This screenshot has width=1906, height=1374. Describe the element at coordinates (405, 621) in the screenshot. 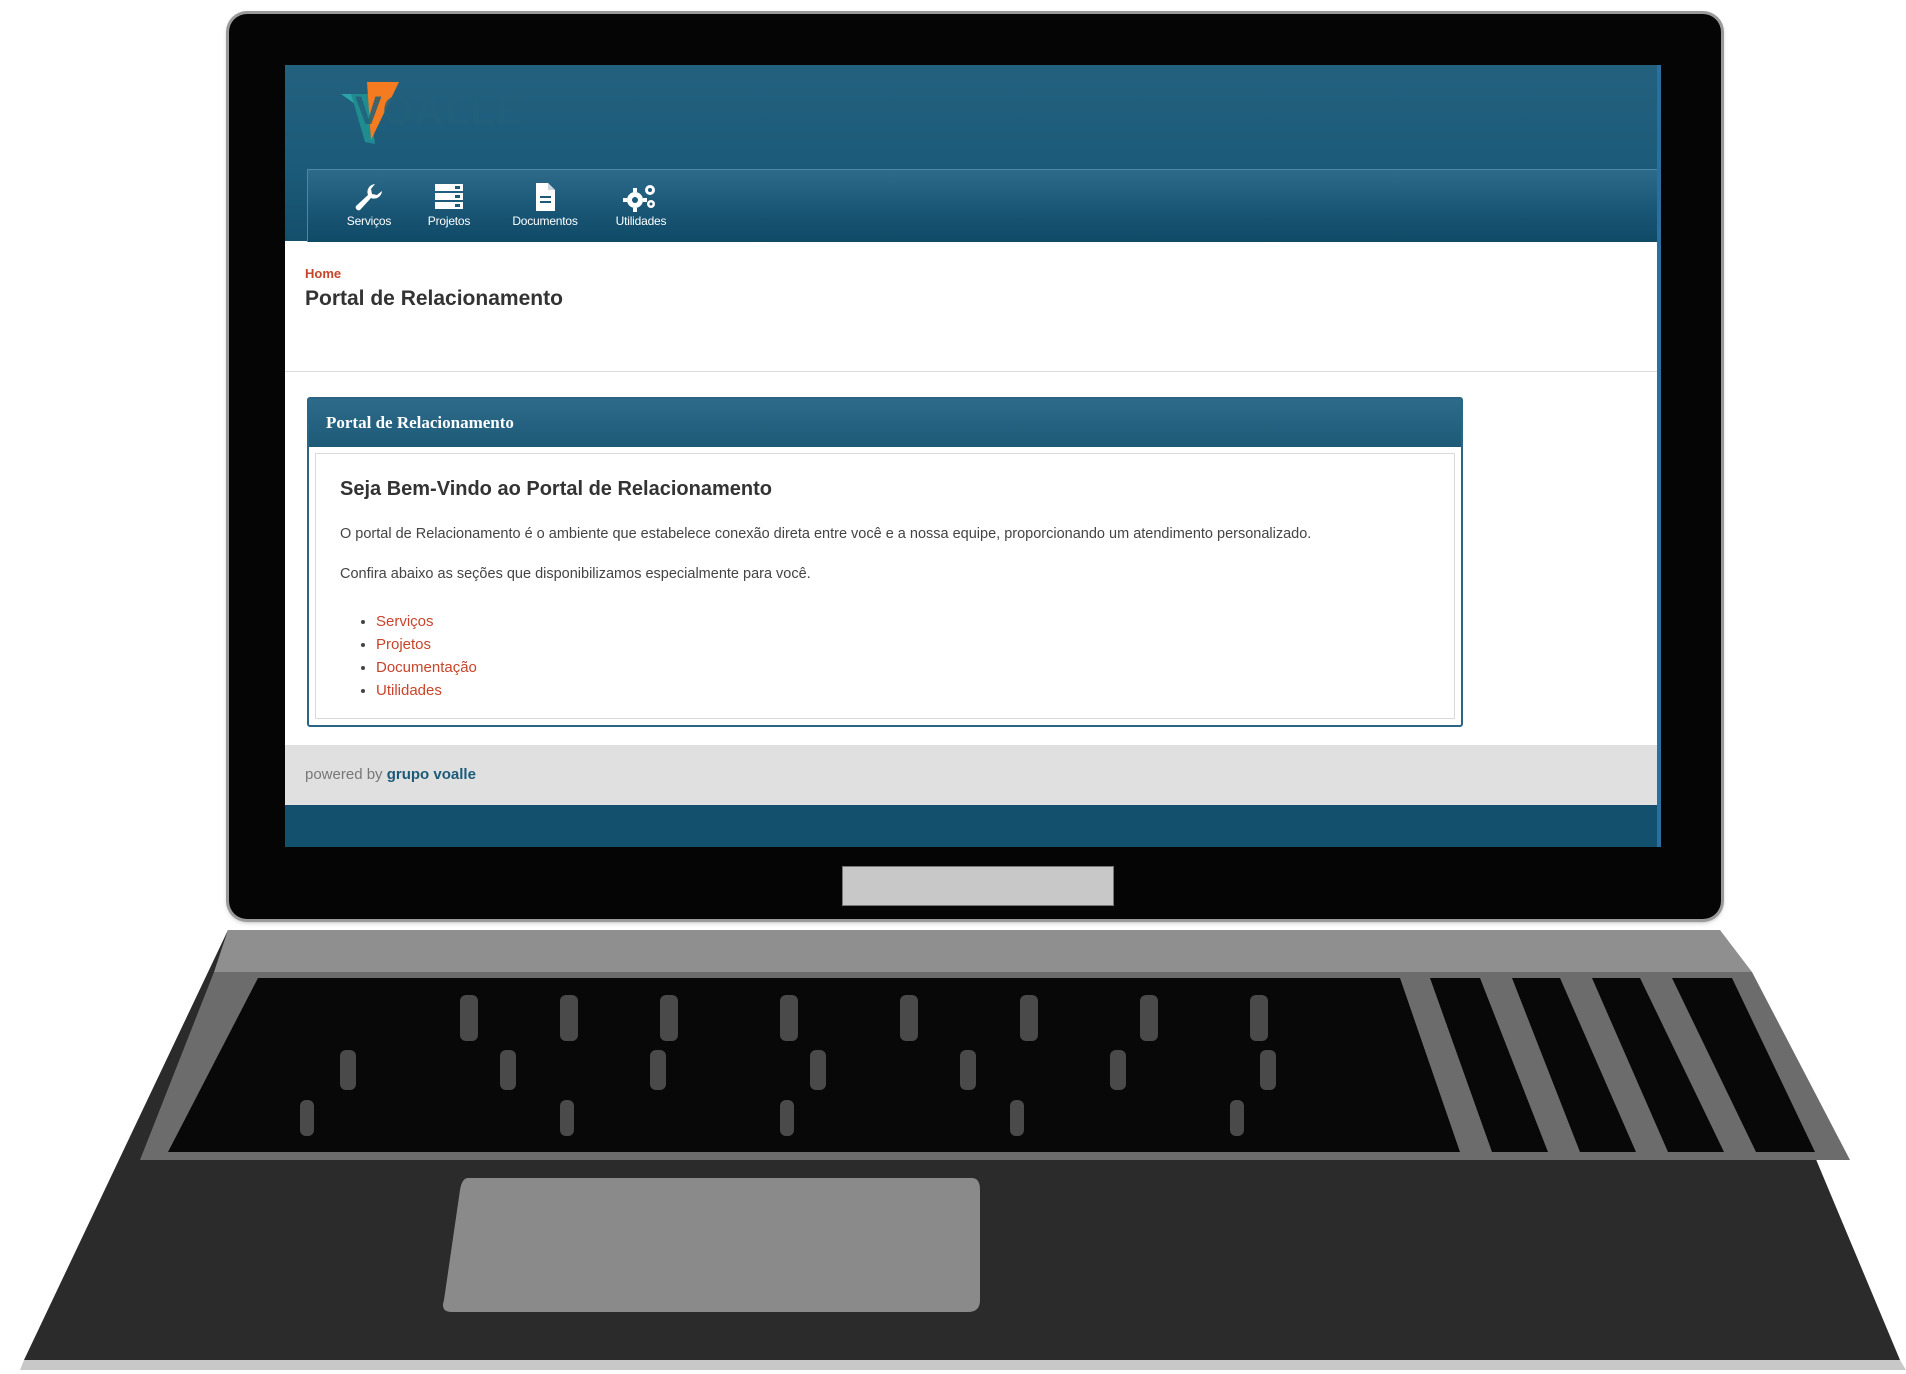

I see `link-servicos: Serviços` at that location.